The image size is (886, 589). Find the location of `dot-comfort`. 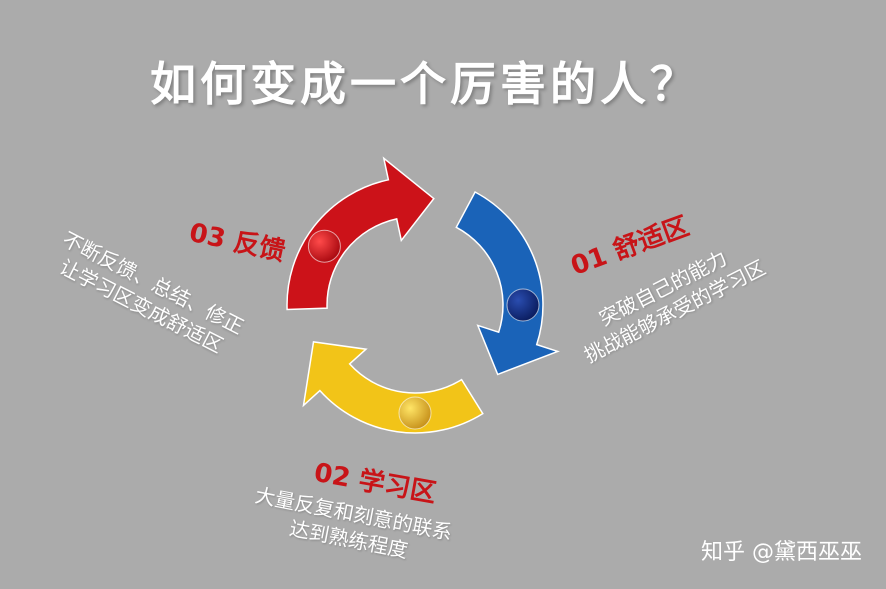

dot-comfort is located at coordinates (523, 305).